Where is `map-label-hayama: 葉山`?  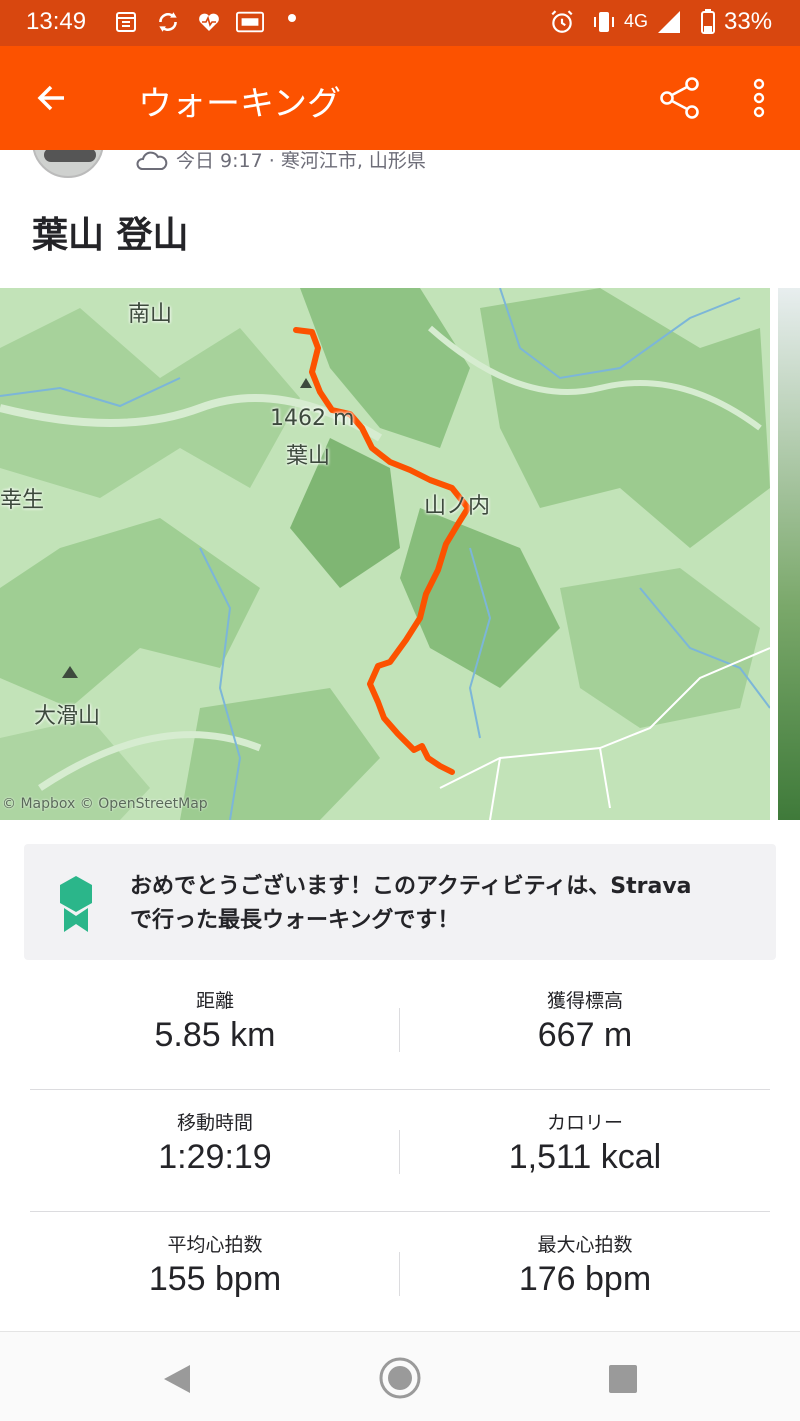
map-label-hayama: 葉山 is located at coordinates (308, 456).